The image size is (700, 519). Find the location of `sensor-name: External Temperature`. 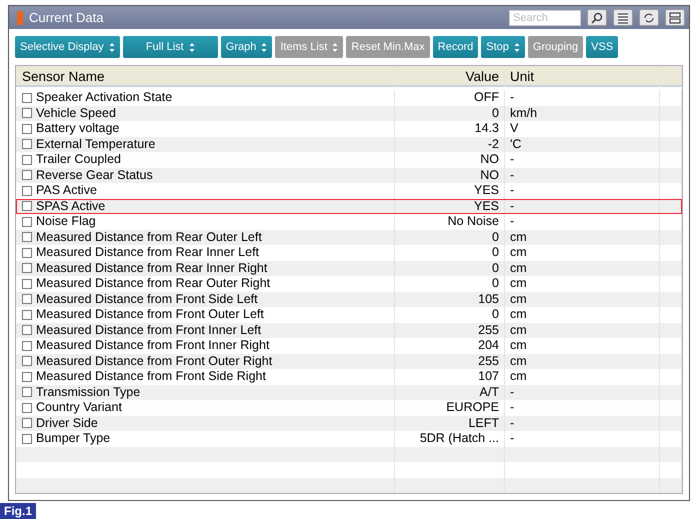

sensor-name: External Temperature is located at coordinates (96, 144).